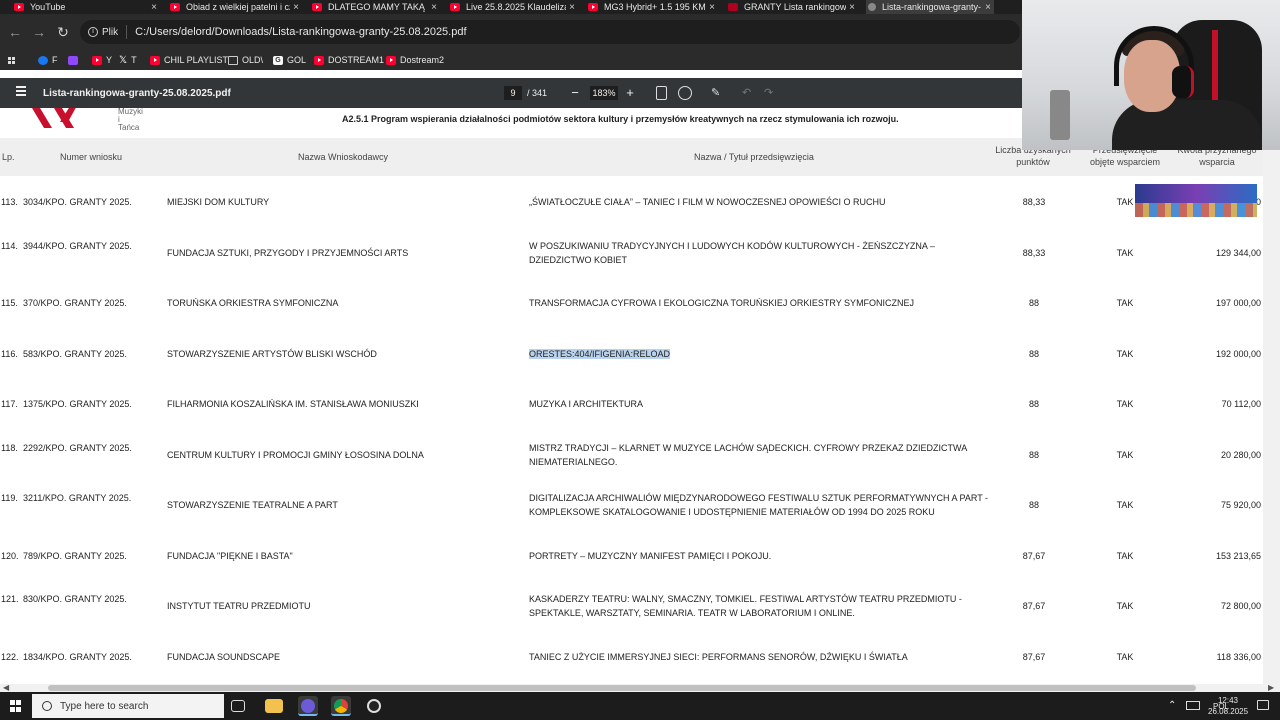 Image resolution: width=1280 pixels, height=720 pixels. What do you see at coordinates (103, 32) in the screenshot?
I see `site-info-button: i Plik` at bounding box center [103, 32].